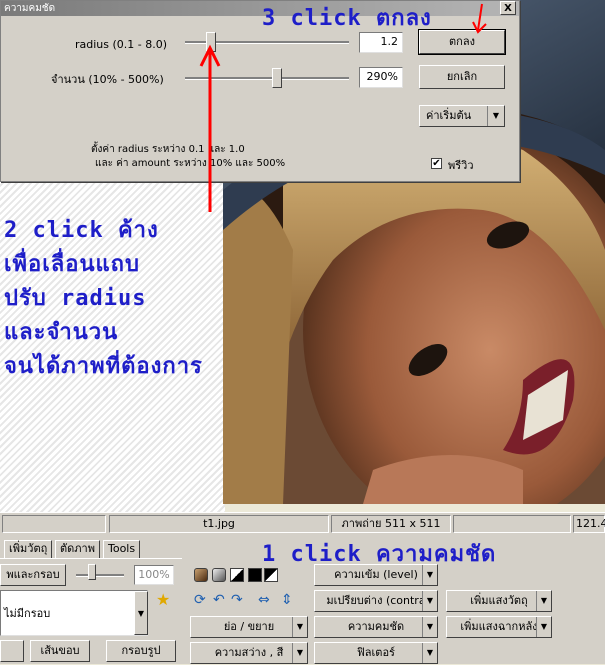  I want to click on sharpness-label: ความคมชัด, so click(376, 626).